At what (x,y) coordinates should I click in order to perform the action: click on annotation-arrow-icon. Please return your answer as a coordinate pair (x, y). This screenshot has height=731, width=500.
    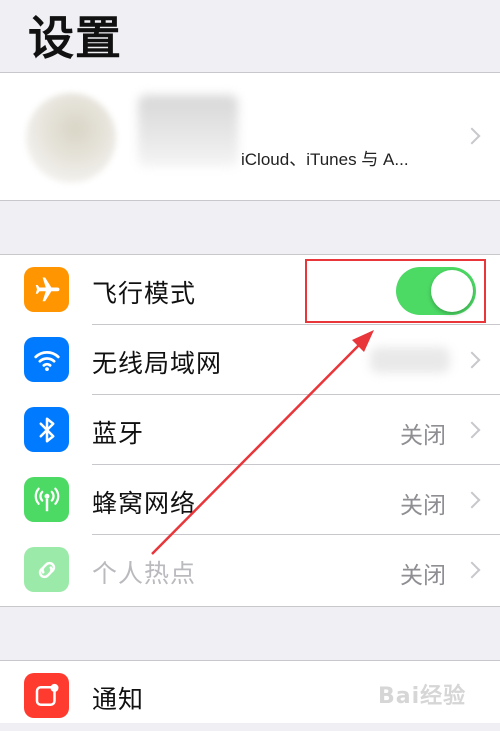
    Looking at the image, I should click on (262, 442).